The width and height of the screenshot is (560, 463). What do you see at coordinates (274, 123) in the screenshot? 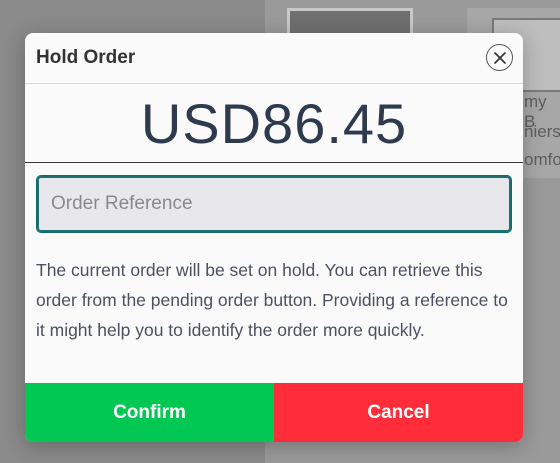
I see `order-amount: USD86.45` at bounding box center [274, 123].